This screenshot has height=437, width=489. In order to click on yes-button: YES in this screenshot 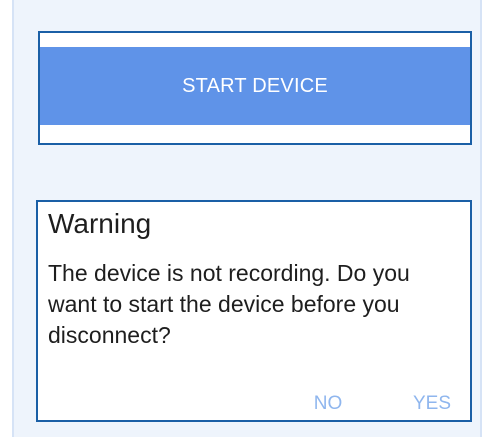, I will do `click(432, 404)`.